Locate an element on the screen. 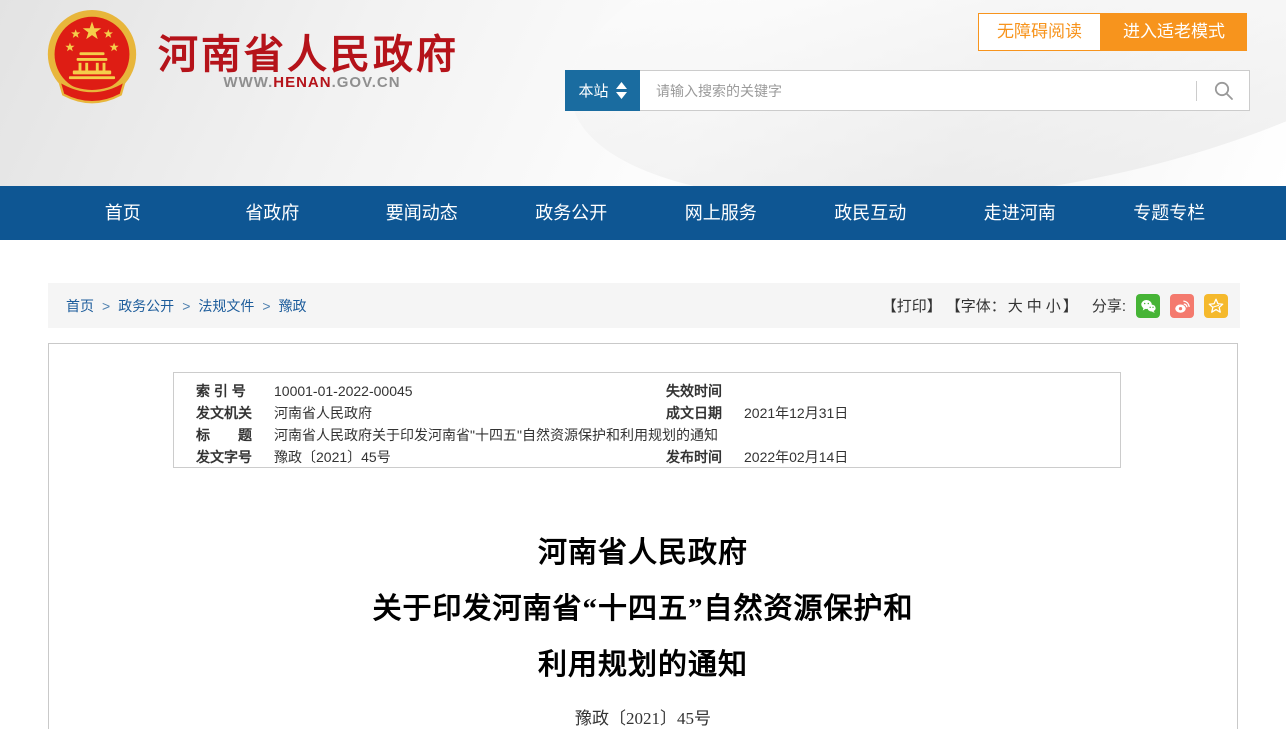 The width and height of the screenshot is (1286, 729). font-size-group: 【字体：大中小】 is located at coordinates (1012, 305).